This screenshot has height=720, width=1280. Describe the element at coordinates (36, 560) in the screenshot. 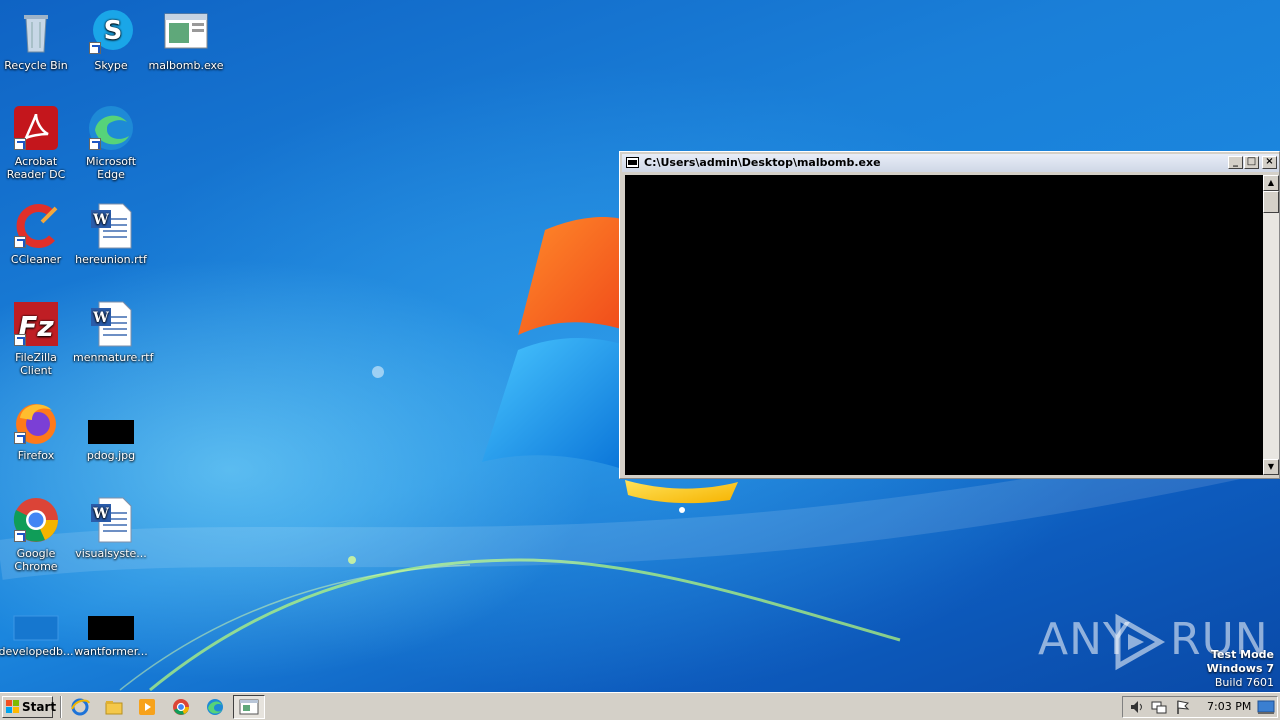

I see `desktop-icon-label: Google Chrome` at that location.